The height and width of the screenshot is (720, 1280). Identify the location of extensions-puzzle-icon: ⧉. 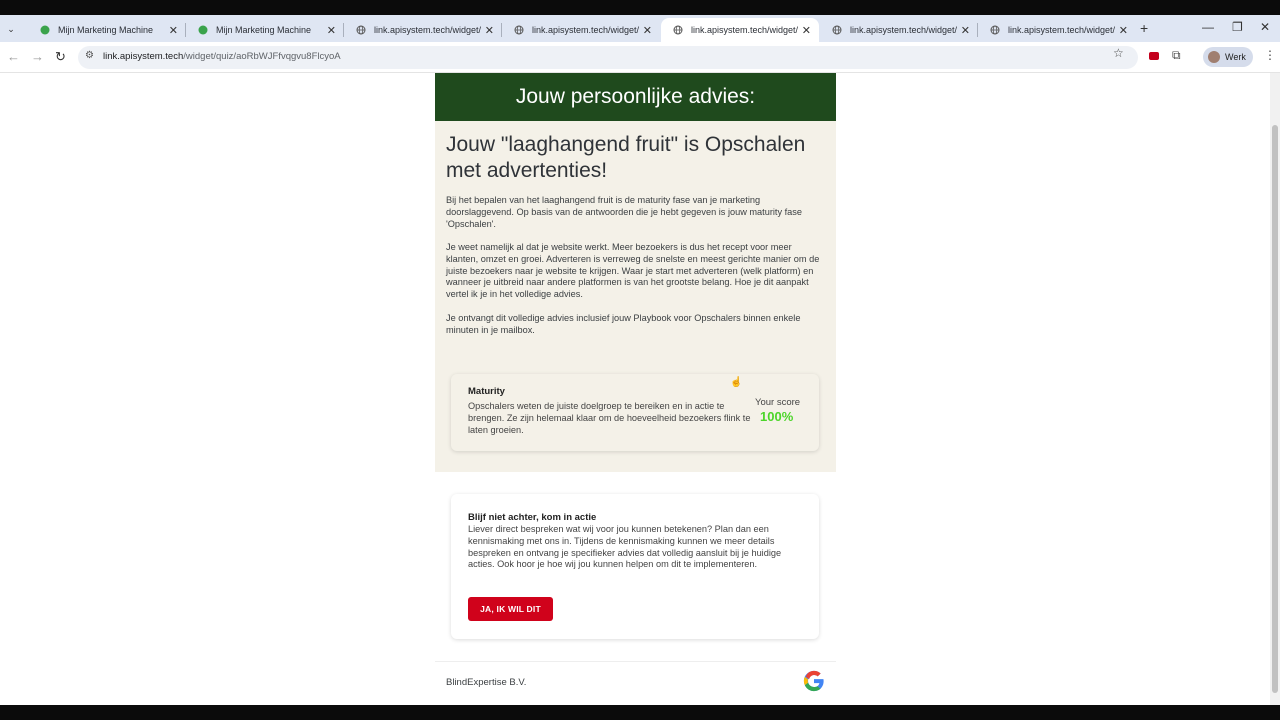
(1176, 55).